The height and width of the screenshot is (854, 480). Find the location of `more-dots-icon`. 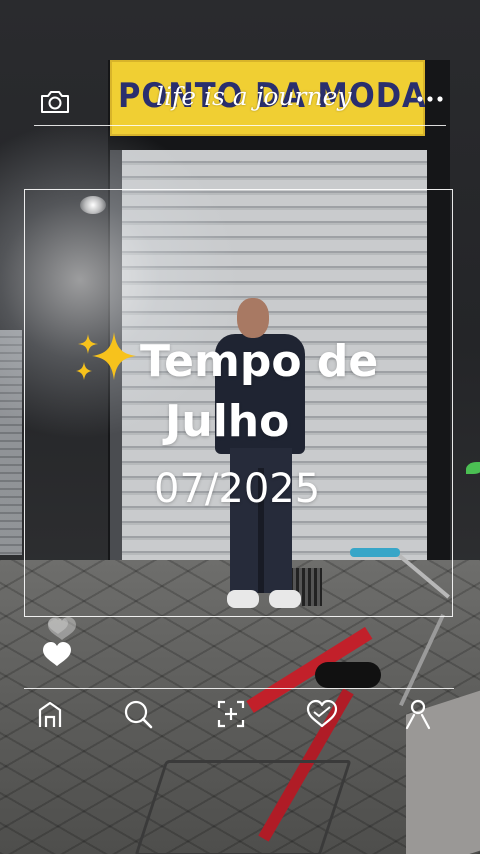

more-dots-icon is located at coordinates (430, 99).